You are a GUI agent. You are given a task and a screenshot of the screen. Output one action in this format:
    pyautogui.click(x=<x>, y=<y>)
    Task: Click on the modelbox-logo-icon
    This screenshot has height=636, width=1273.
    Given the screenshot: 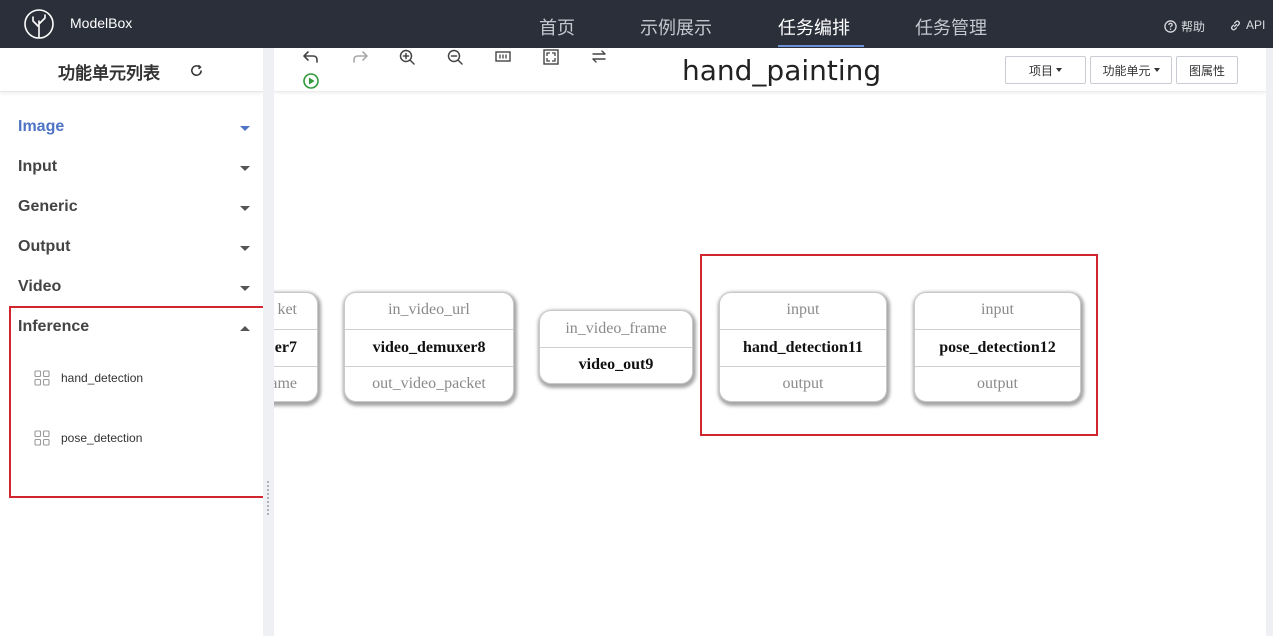 What is the action you would take?
    pyautogui.click(x=39, y=24)
    